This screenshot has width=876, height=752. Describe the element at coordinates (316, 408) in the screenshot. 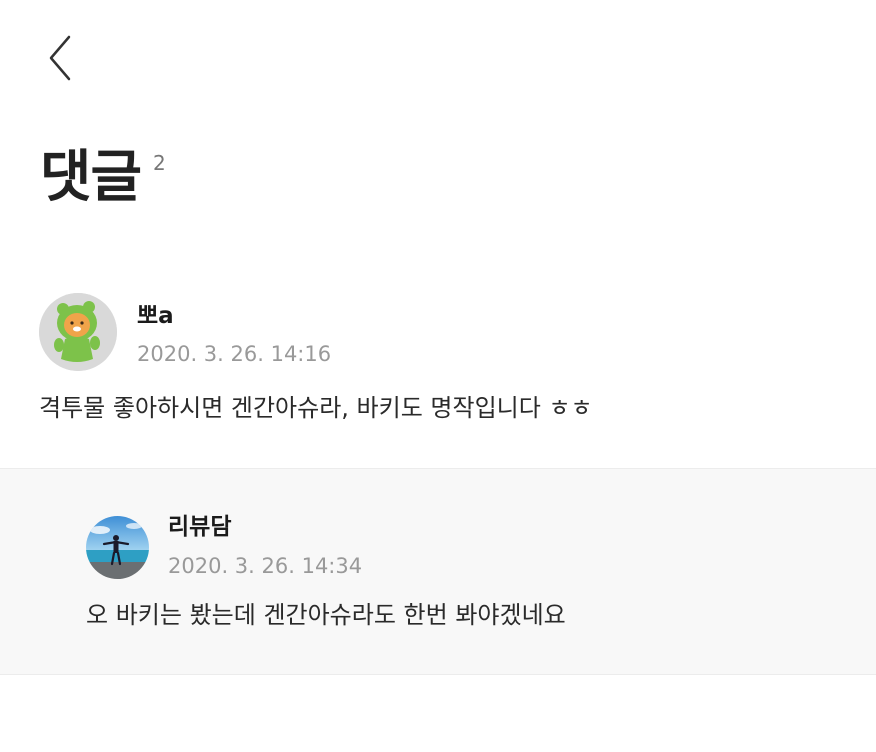

I see `comment-text: 격투물 좋아하시면 겐간아슈라, 바키도 명작입니다 ㅎㅎ` at that location.